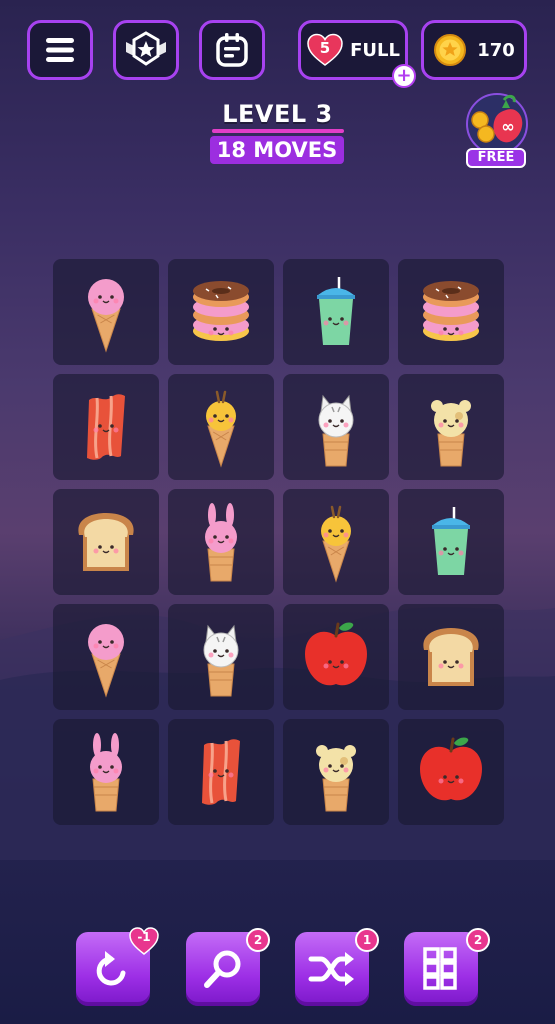 This screenshot has height=1024, width=555. What do you see at coordinates (496, 50) in the screenshot?
I see `coins-count: 170` at bounding box center [496, 50].